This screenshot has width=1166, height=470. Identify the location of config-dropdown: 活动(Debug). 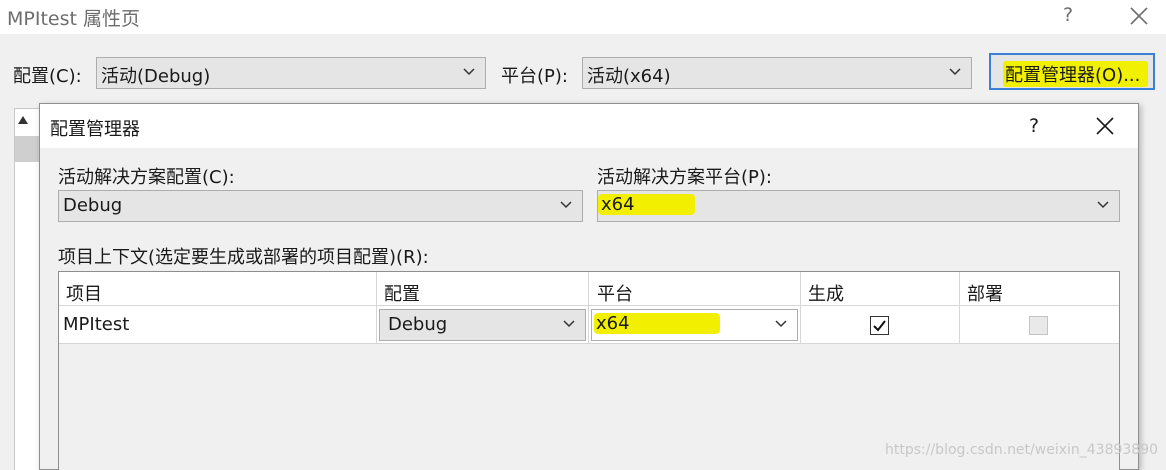
(291, 73).